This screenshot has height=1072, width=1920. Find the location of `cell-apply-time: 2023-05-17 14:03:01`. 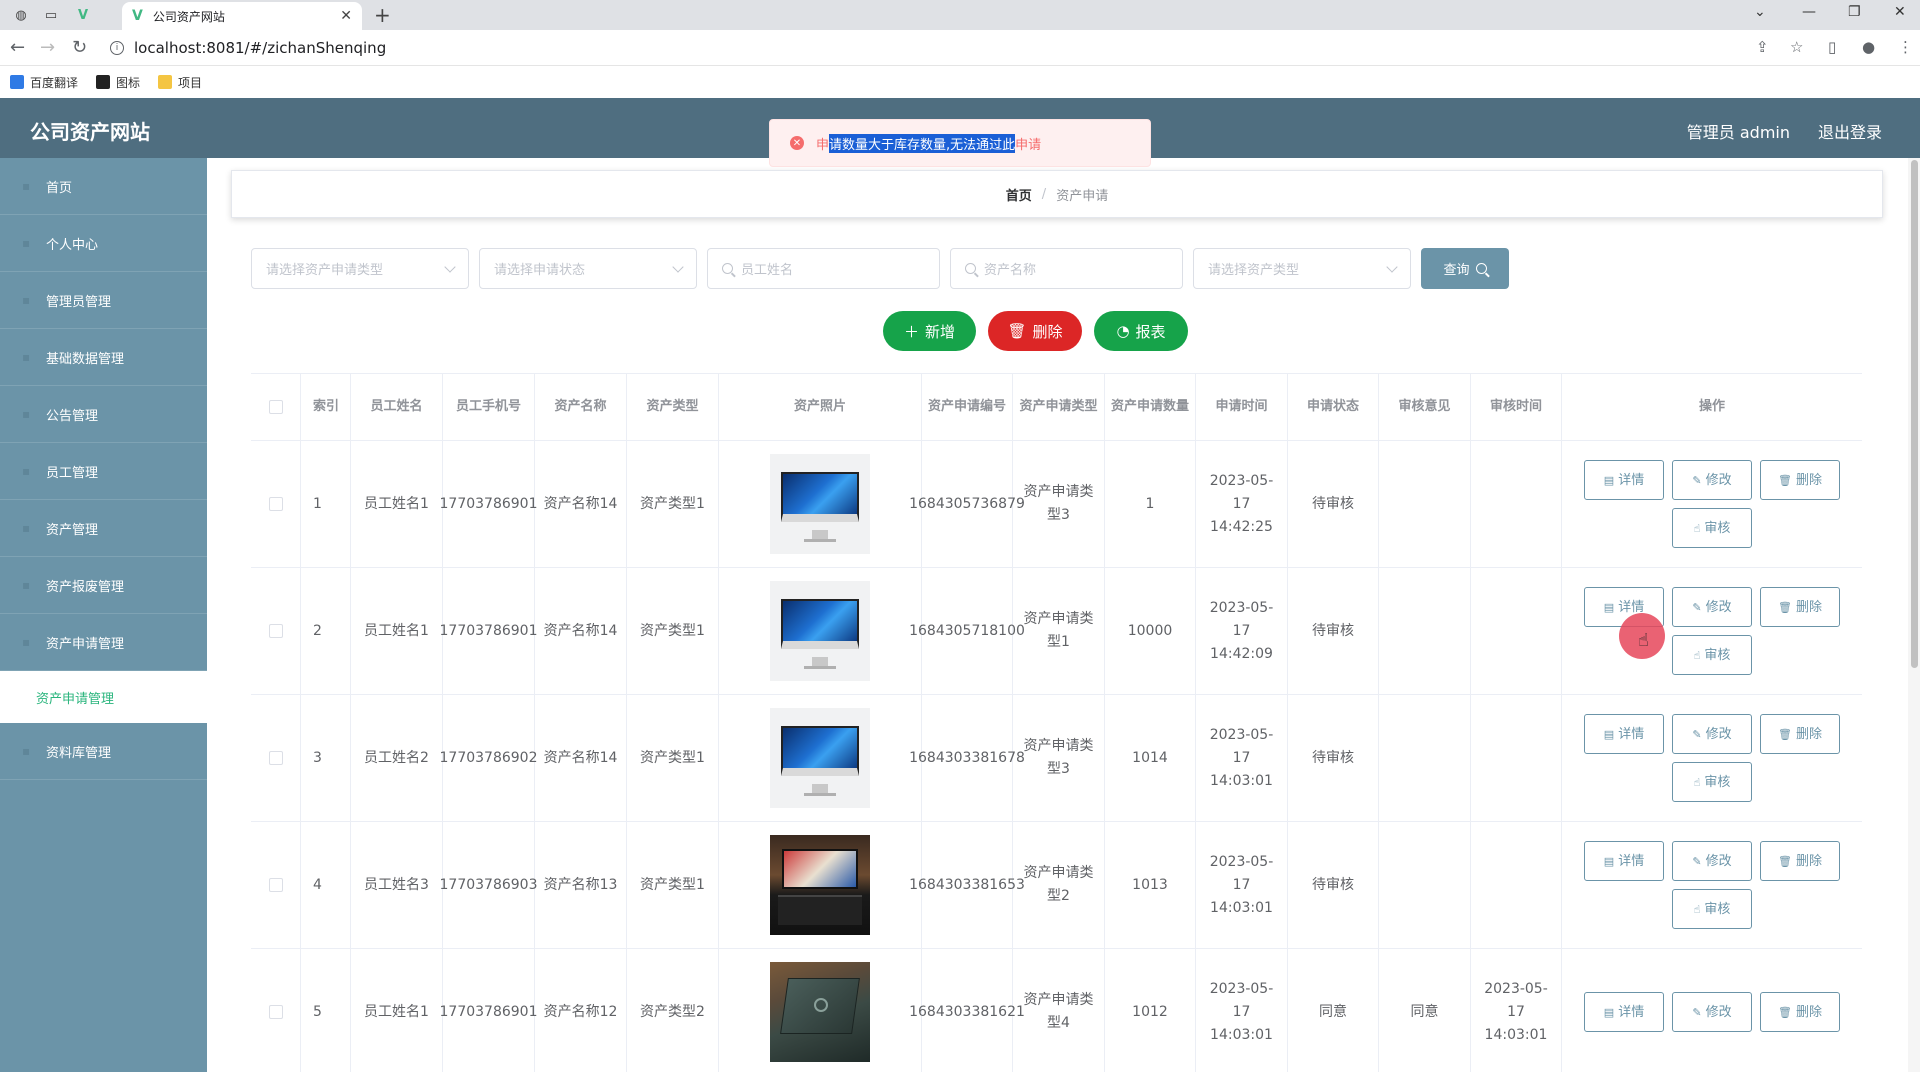

cell-apply-time: 2023-05-17 14:03:01 is located at coordinates (1242, 758).